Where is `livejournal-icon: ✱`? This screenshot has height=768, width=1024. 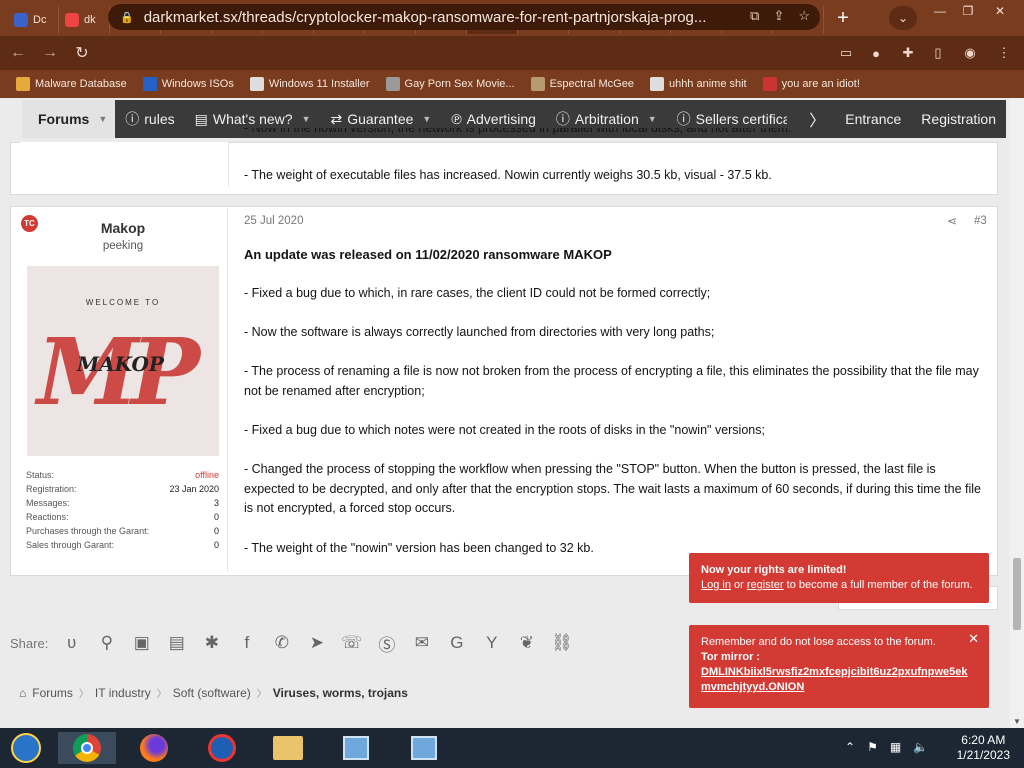 livejournal-icon: ✱ is located at coordinates (211, 643).